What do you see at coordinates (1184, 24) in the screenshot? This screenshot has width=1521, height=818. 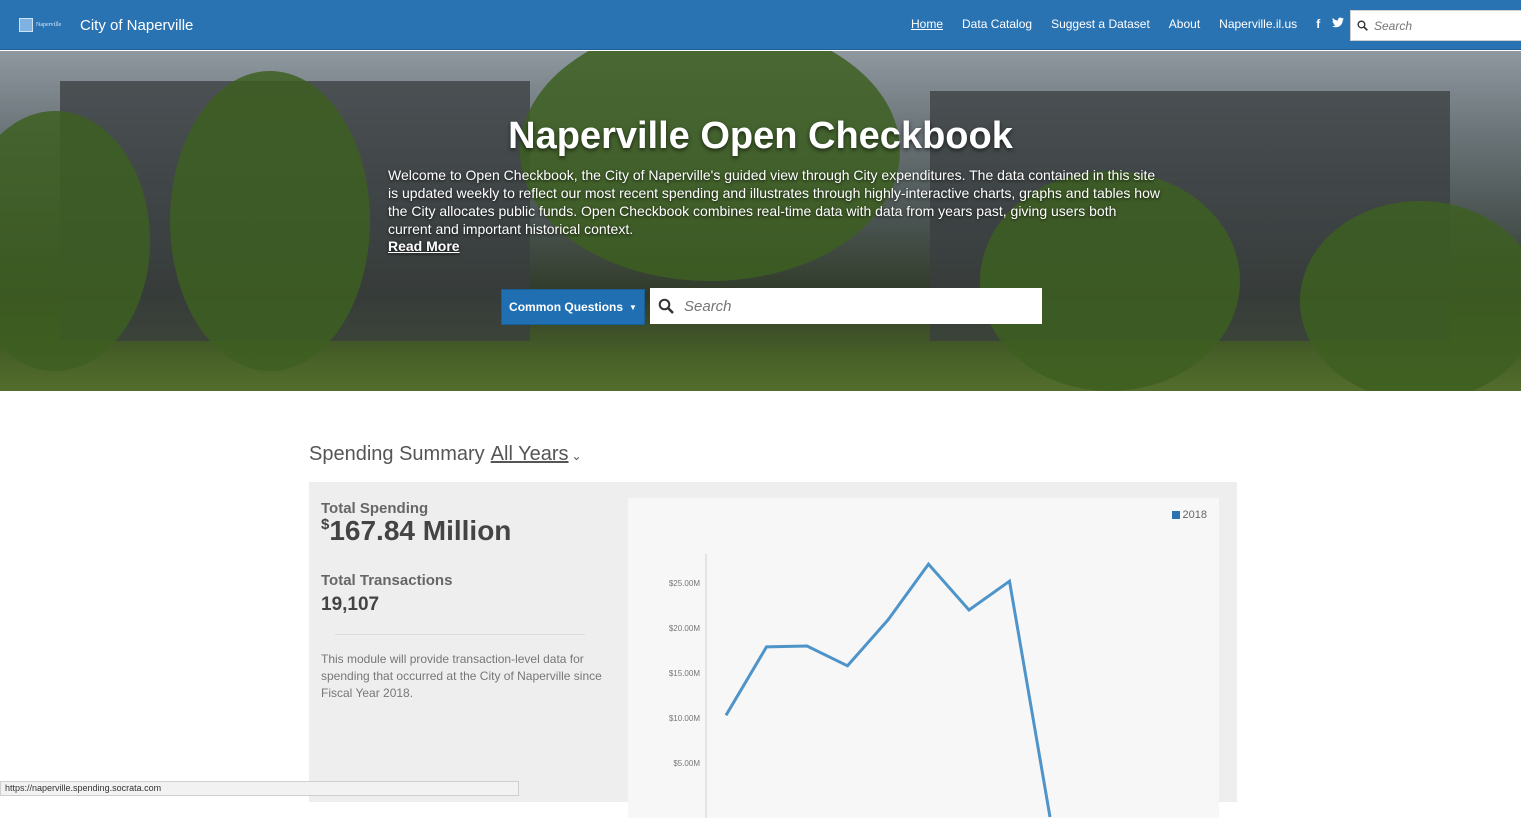 I see `nav-about: About` at bounding box center [1184, 24].